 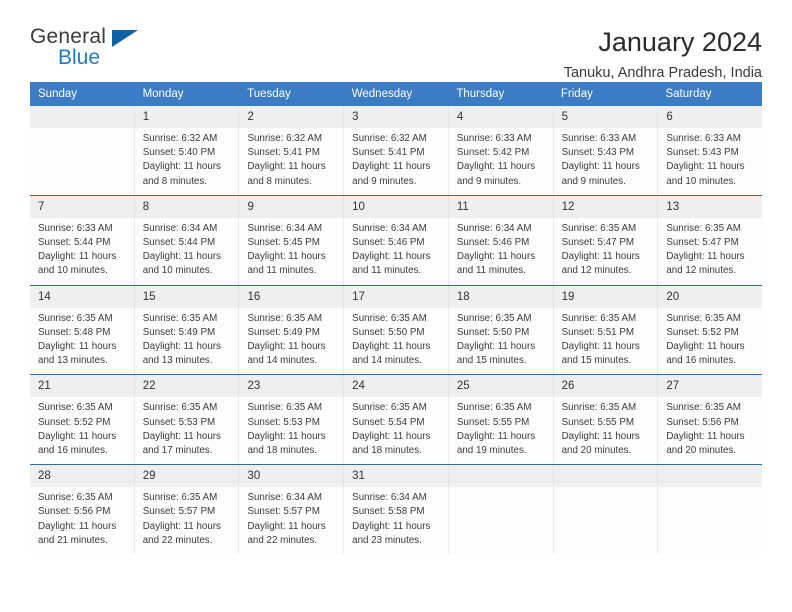 I want to click on day-number: 26, so click(x=605, y=386).